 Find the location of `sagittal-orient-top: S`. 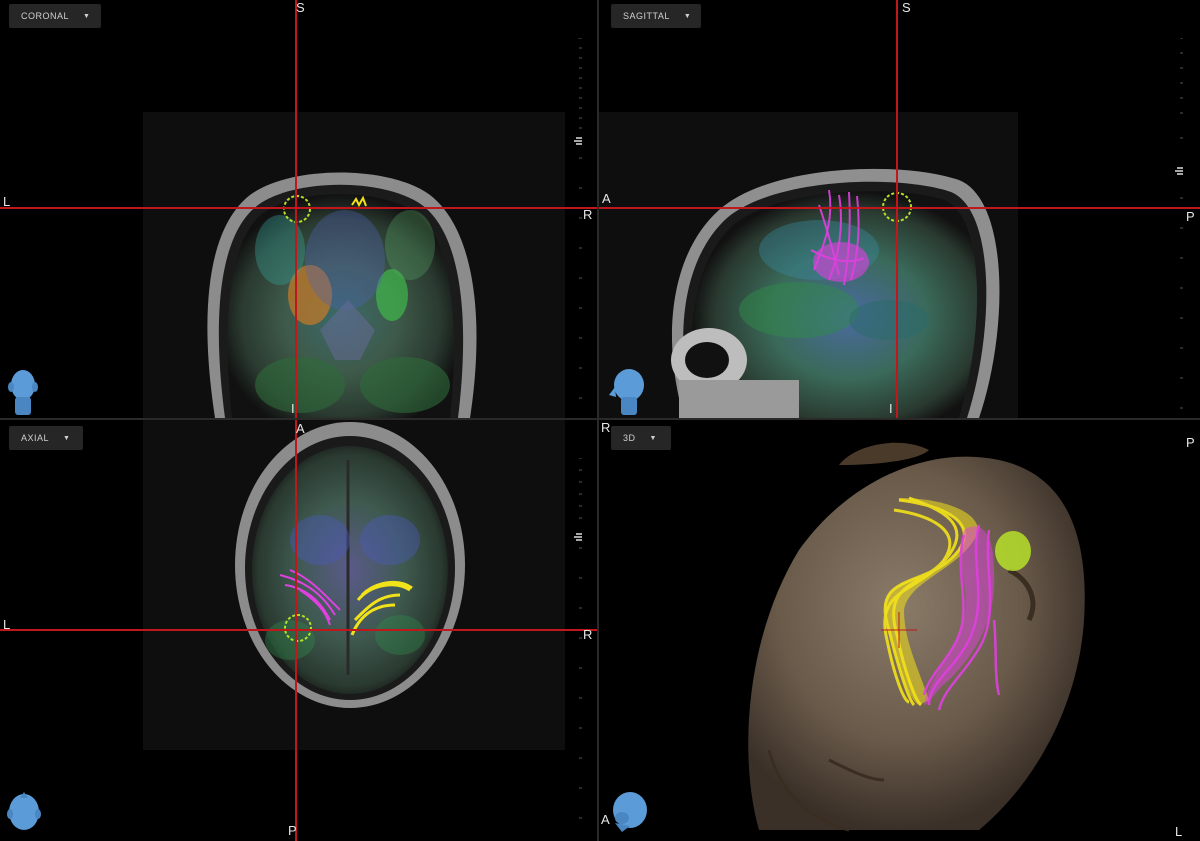

sagittal-orient-top: S is located at coordinates (906, 7).